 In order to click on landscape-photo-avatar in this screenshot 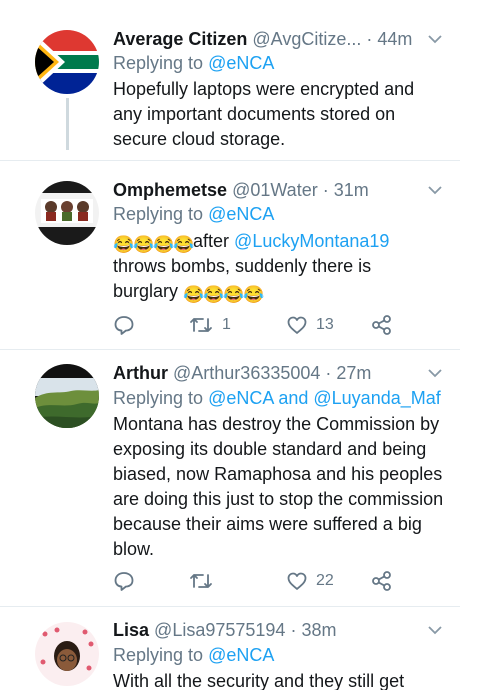, I will do `click(67, 396)`.